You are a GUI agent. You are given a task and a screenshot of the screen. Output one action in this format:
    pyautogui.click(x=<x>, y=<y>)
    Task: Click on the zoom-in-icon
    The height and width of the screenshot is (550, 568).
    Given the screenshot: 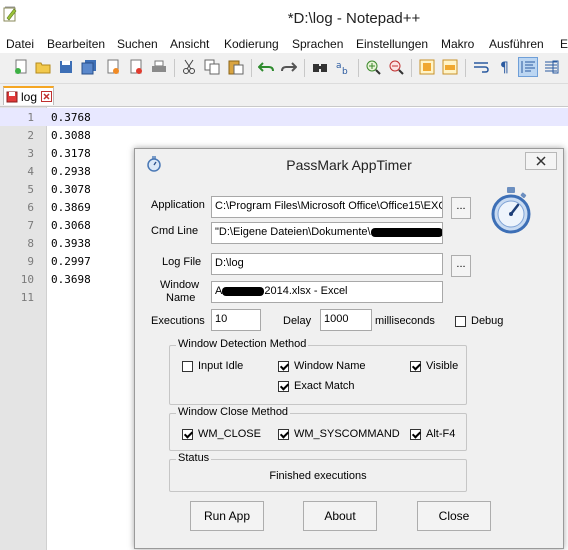 What is the action you would take?
    pyautogui.click(x=373, y=67)
    